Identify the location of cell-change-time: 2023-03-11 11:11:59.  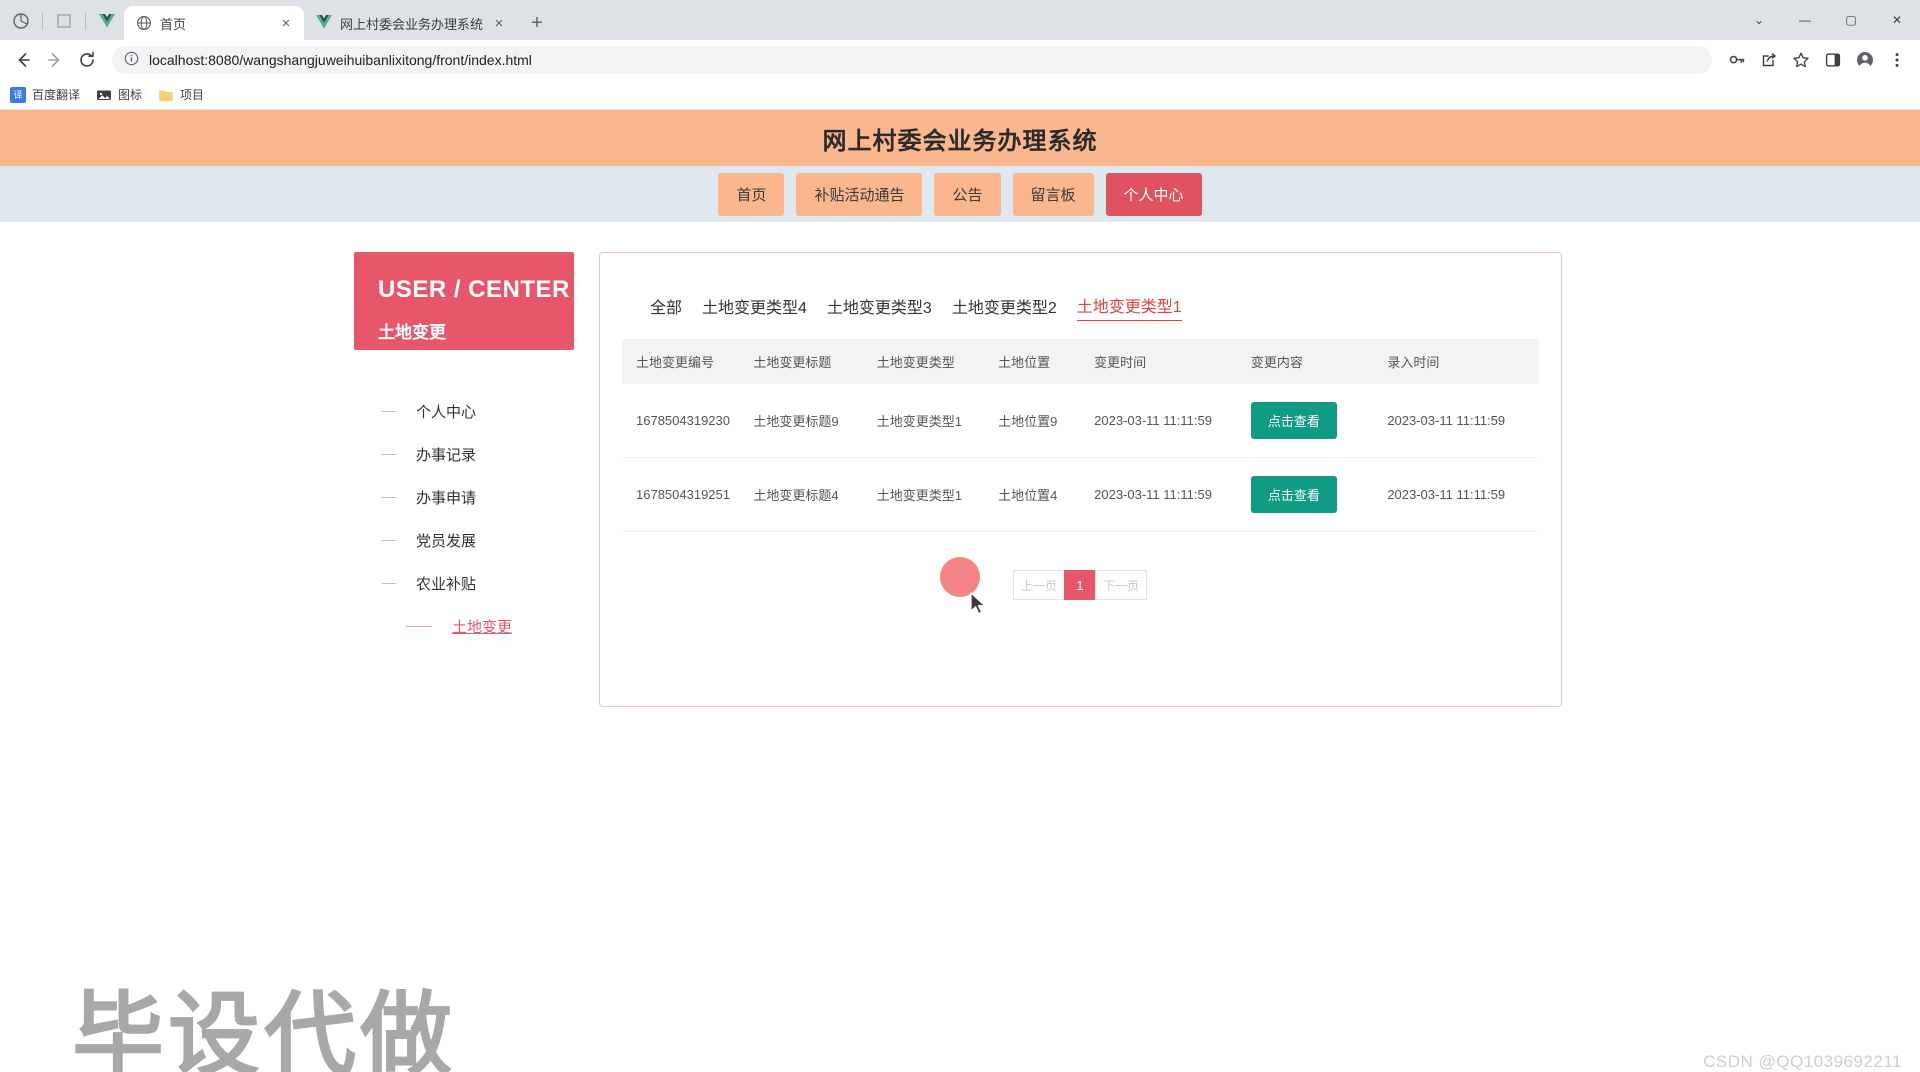
(1172, 494).